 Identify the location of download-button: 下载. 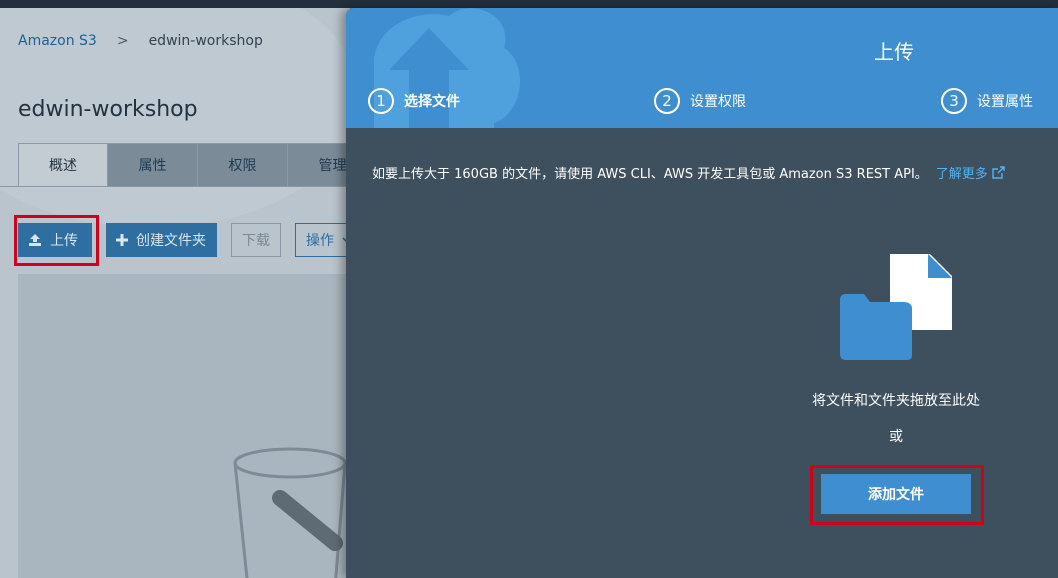
(256, 240).